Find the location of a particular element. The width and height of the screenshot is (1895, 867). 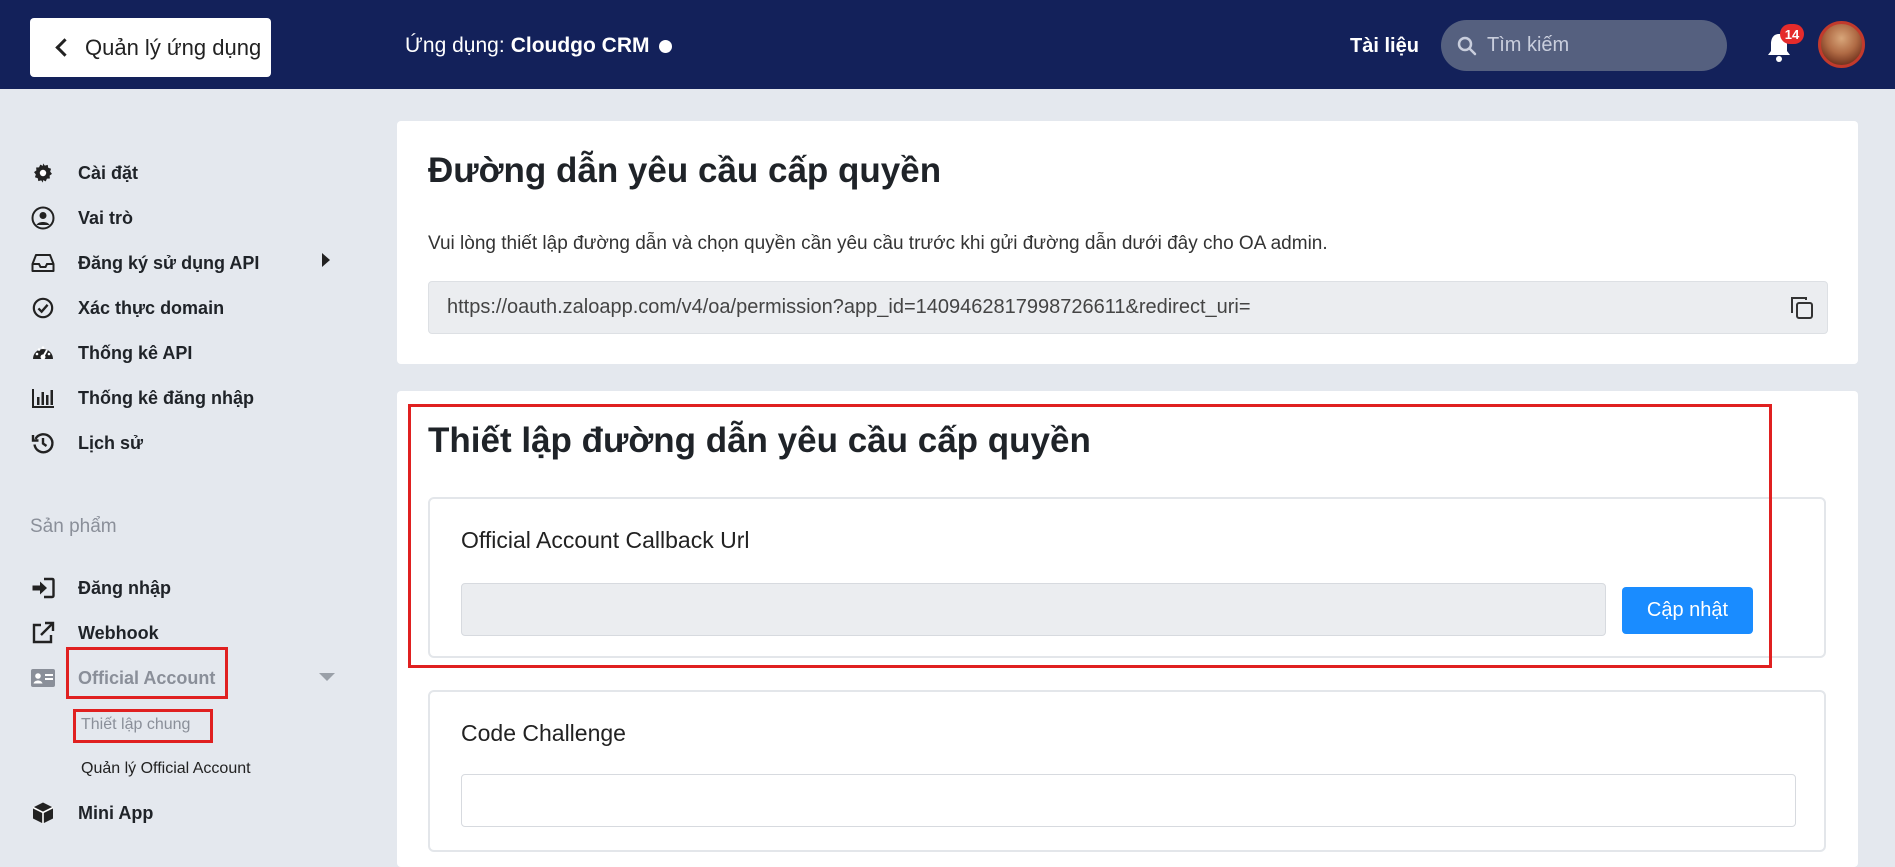

chevron-down-icon is located at coordinates (327, 677).